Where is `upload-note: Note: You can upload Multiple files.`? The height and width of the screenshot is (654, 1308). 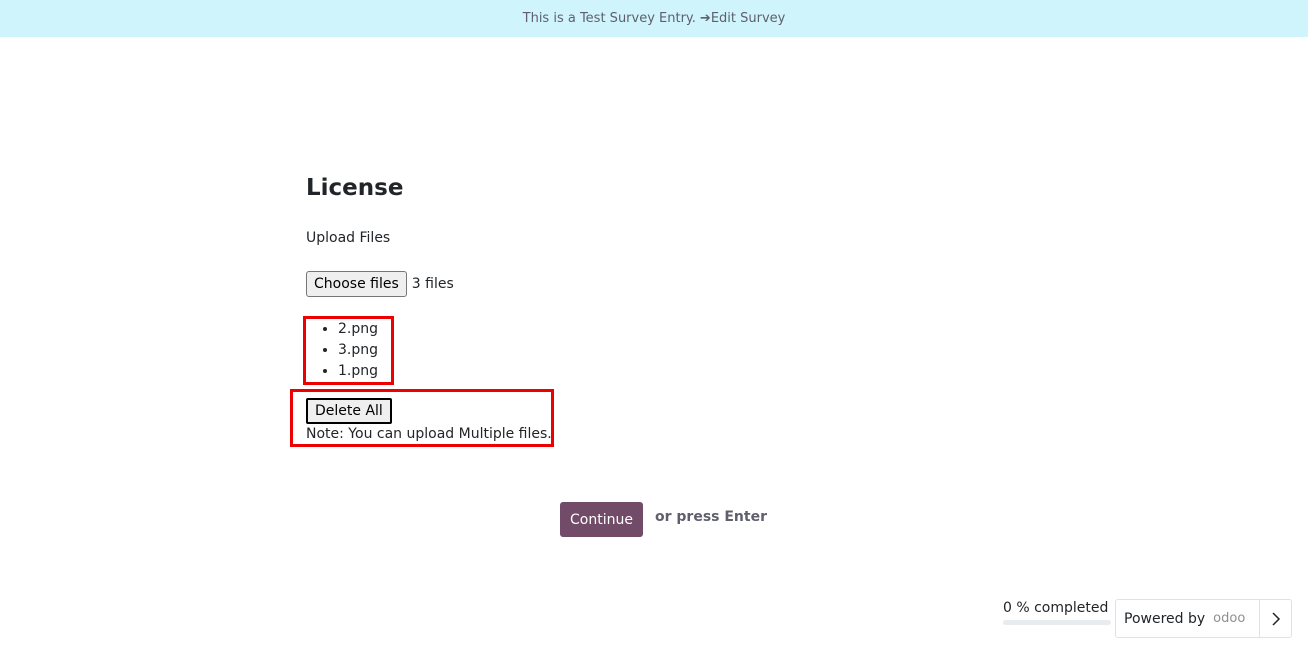
upload-note: Note: You can upload Multiple files. is located at coordinates (429, 434).